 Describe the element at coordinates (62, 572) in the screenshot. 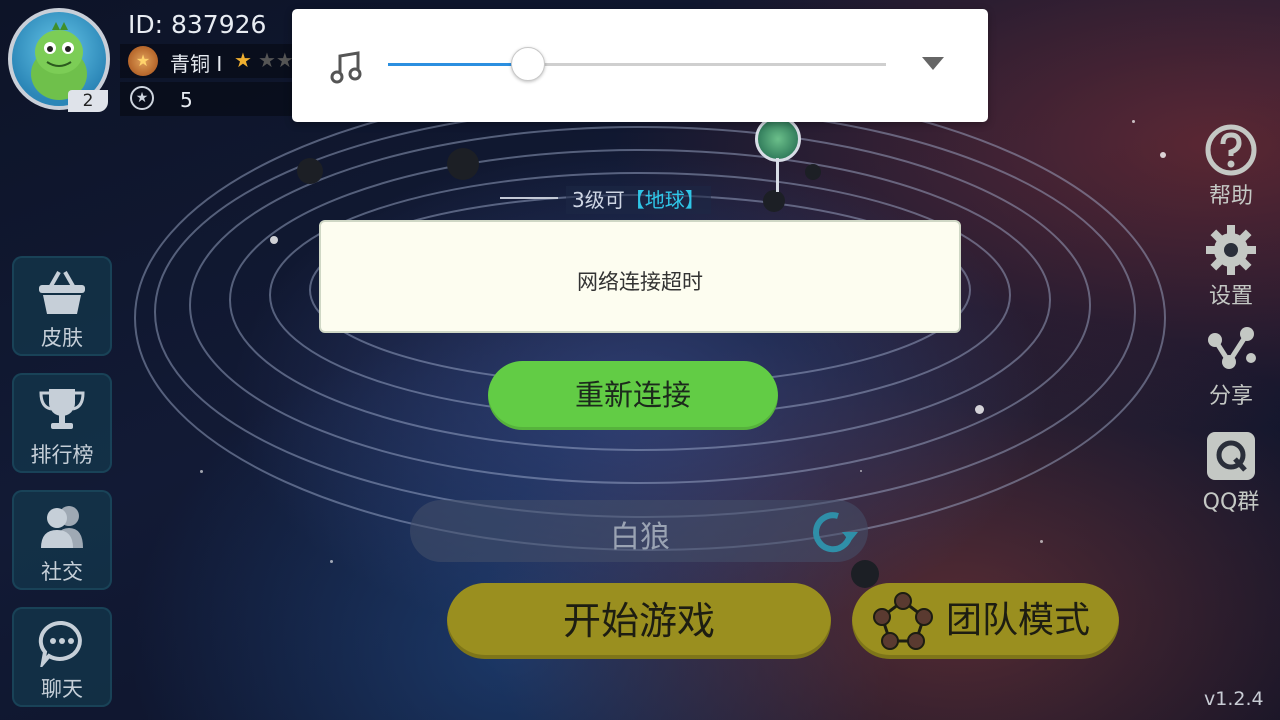

I see `sidebar-item-label: 社交` at that location.